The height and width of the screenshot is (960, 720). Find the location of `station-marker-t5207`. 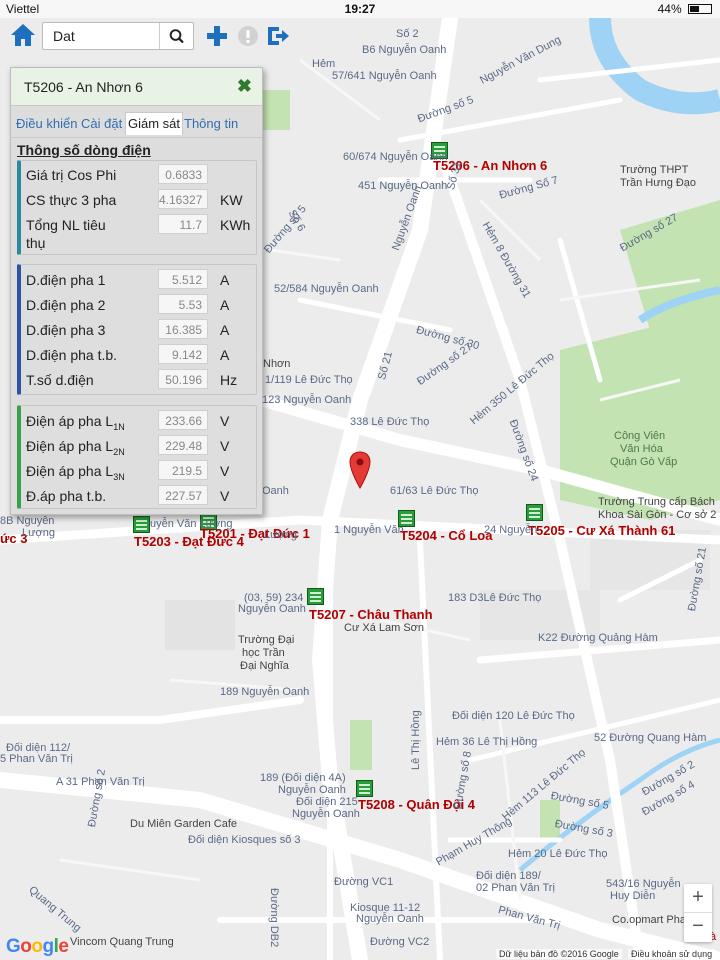

station-marker-t5207 is located at coordinates (315, 596).